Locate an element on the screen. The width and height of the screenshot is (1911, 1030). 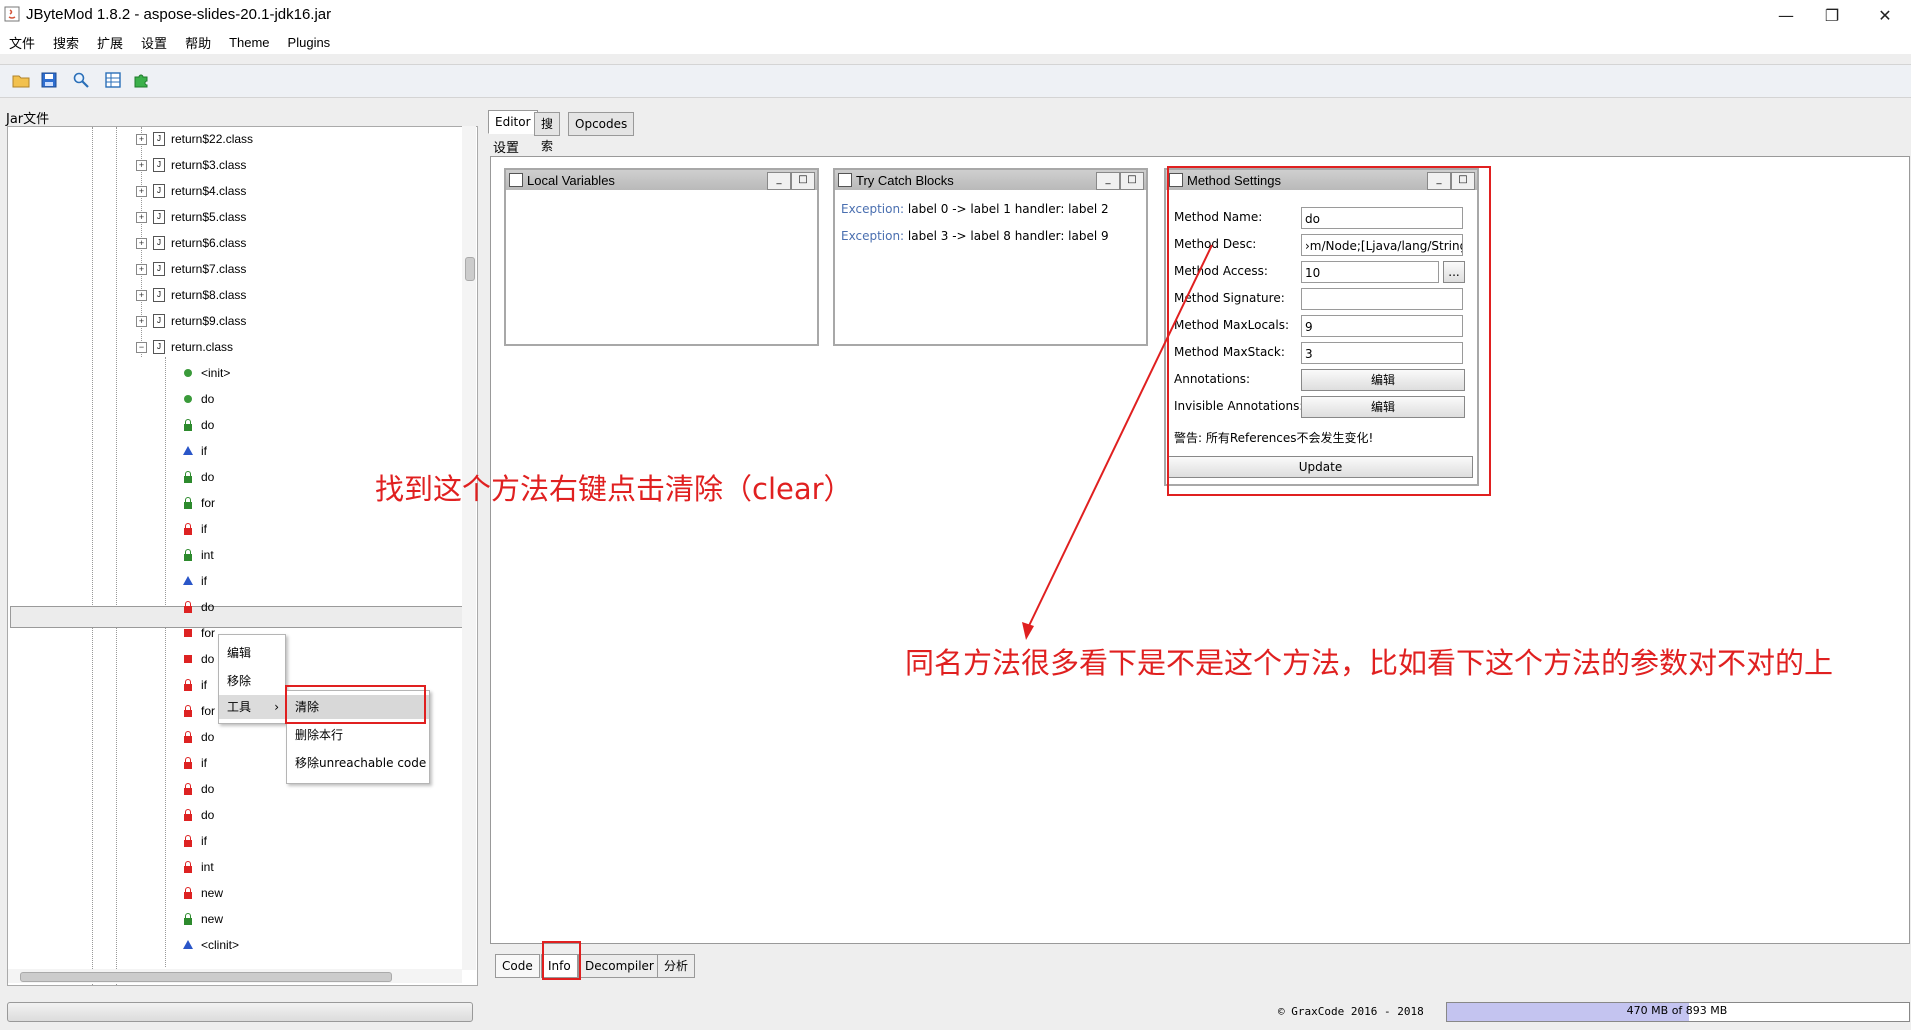
status-progress-bar is located at coordinates (240, 1012).